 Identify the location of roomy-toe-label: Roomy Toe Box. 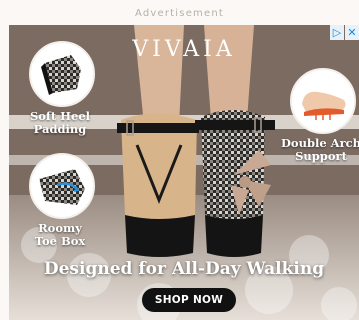
(60, 234).